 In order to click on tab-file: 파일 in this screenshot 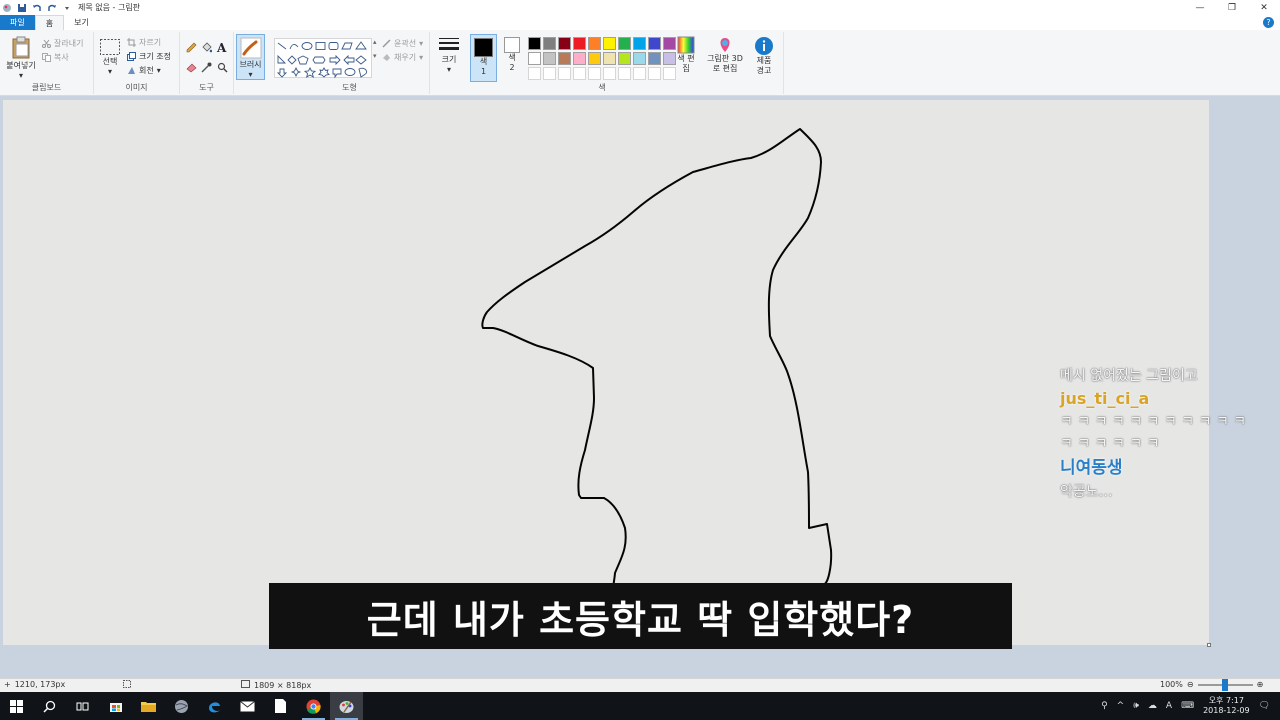, I will do `click(17, 22)`.